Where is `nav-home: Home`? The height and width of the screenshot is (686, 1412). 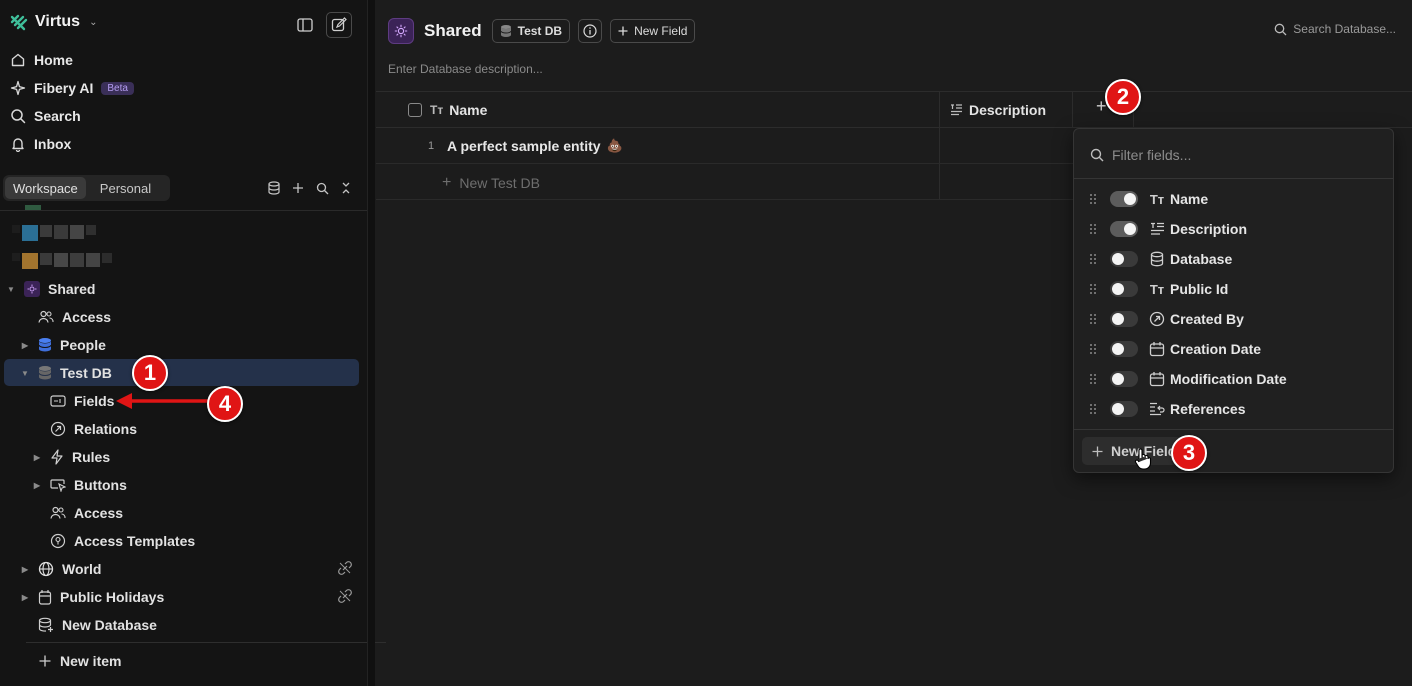 nav-home: Home is located at coordinates (41, 60).